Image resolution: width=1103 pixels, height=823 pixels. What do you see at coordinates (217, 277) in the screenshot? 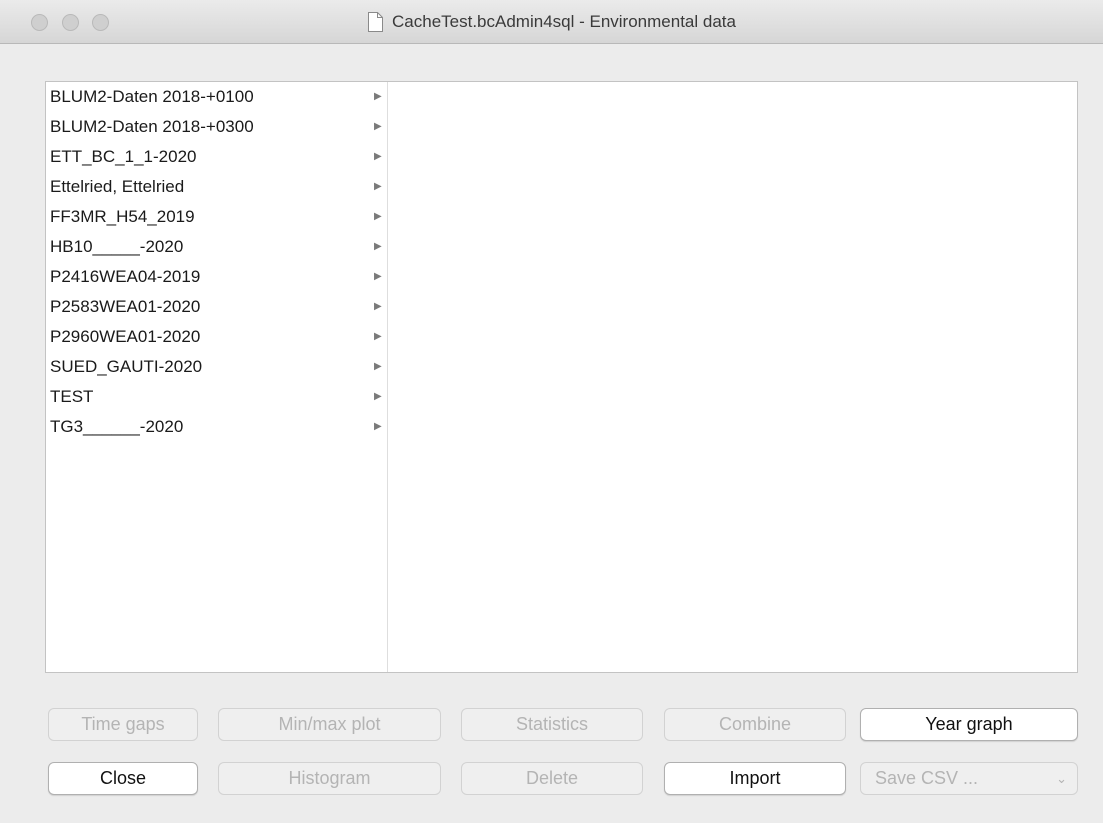
I see `dataset-item: P2416WEA04-2019 ▶` at bounding box center [217, 277].